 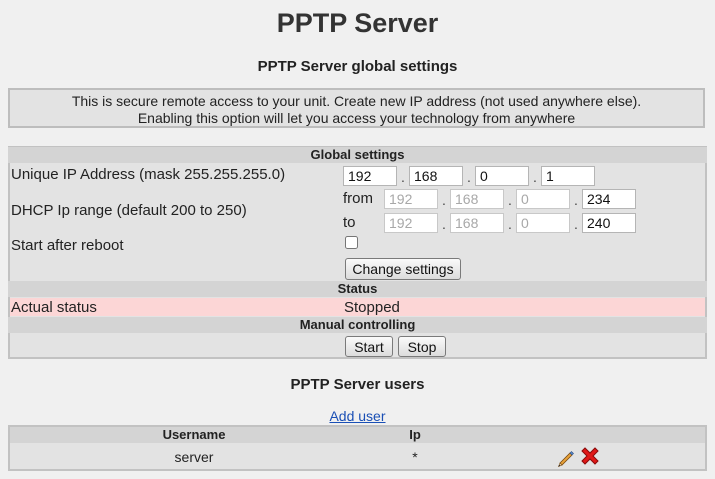 What do you see at coordinates (566, 458) in the screenshot?
I see `edit-pencil-icon` at bounding box center [566, 458].